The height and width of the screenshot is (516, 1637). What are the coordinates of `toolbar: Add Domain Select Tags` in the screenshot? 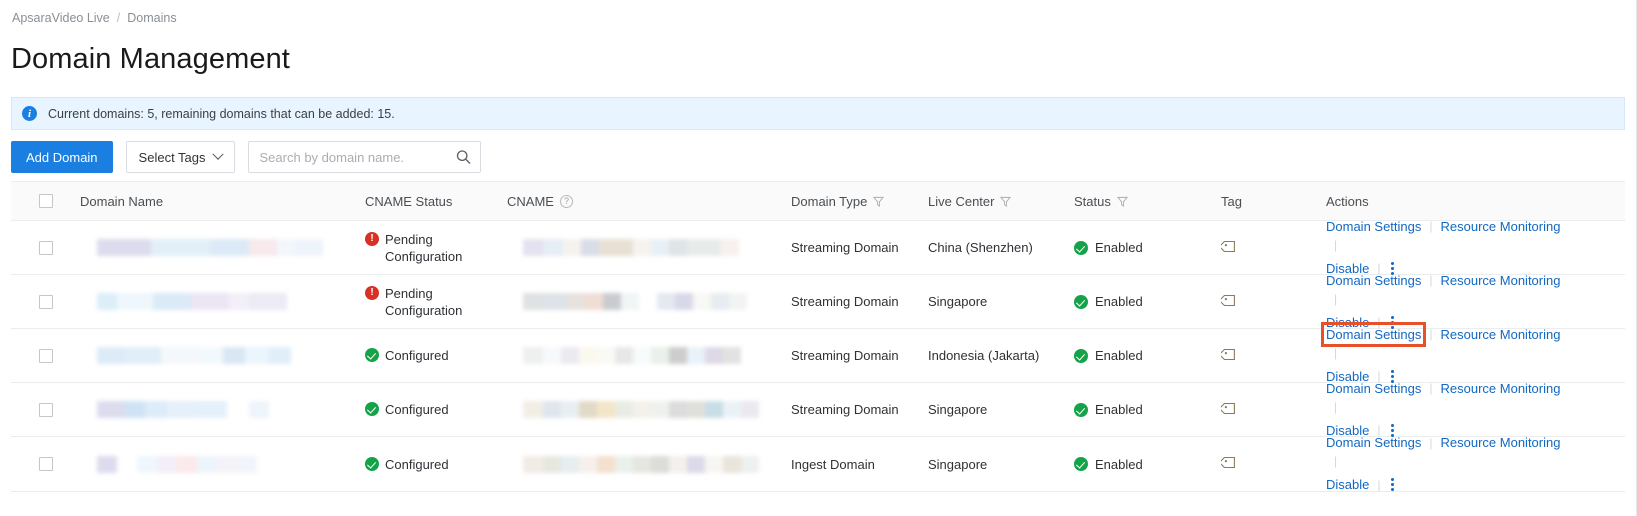 It's located at (246, 157).